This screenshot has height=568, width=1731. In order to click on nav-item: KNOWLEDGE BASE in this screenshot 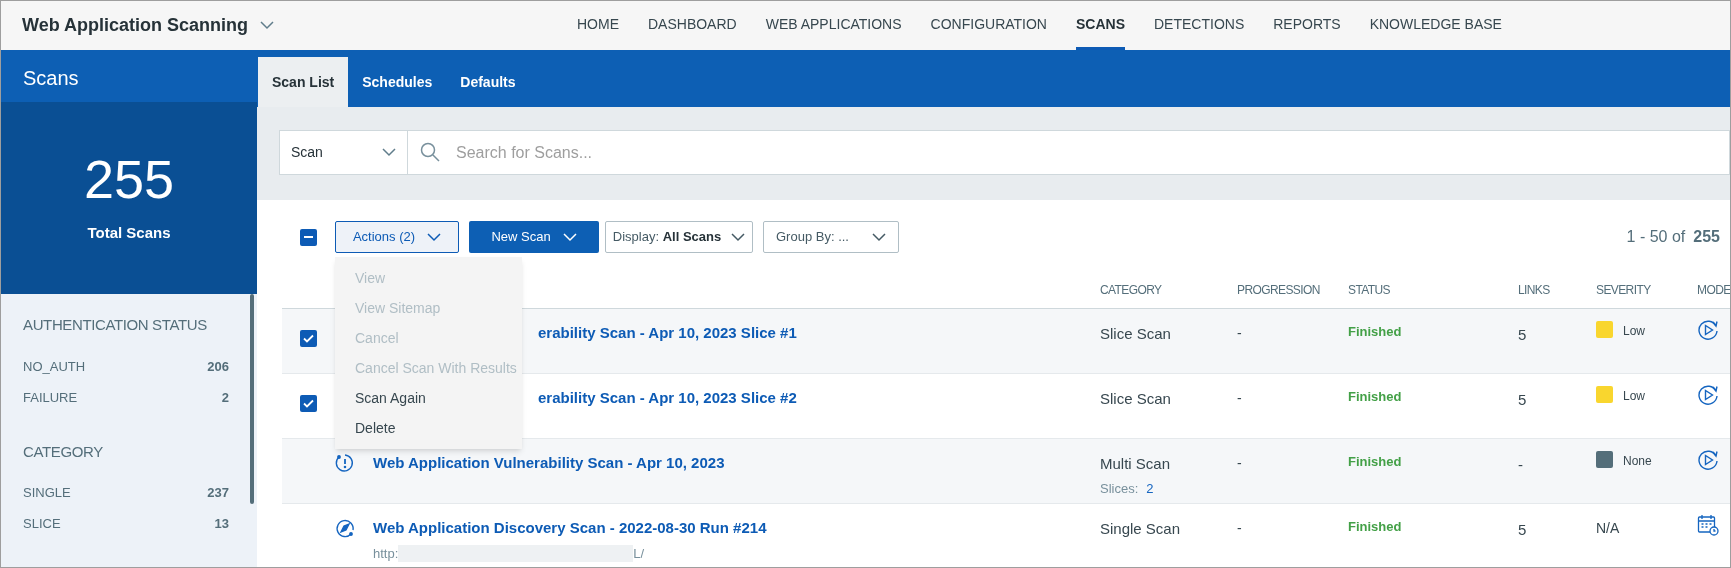, I will do `click(1435, 25)`.